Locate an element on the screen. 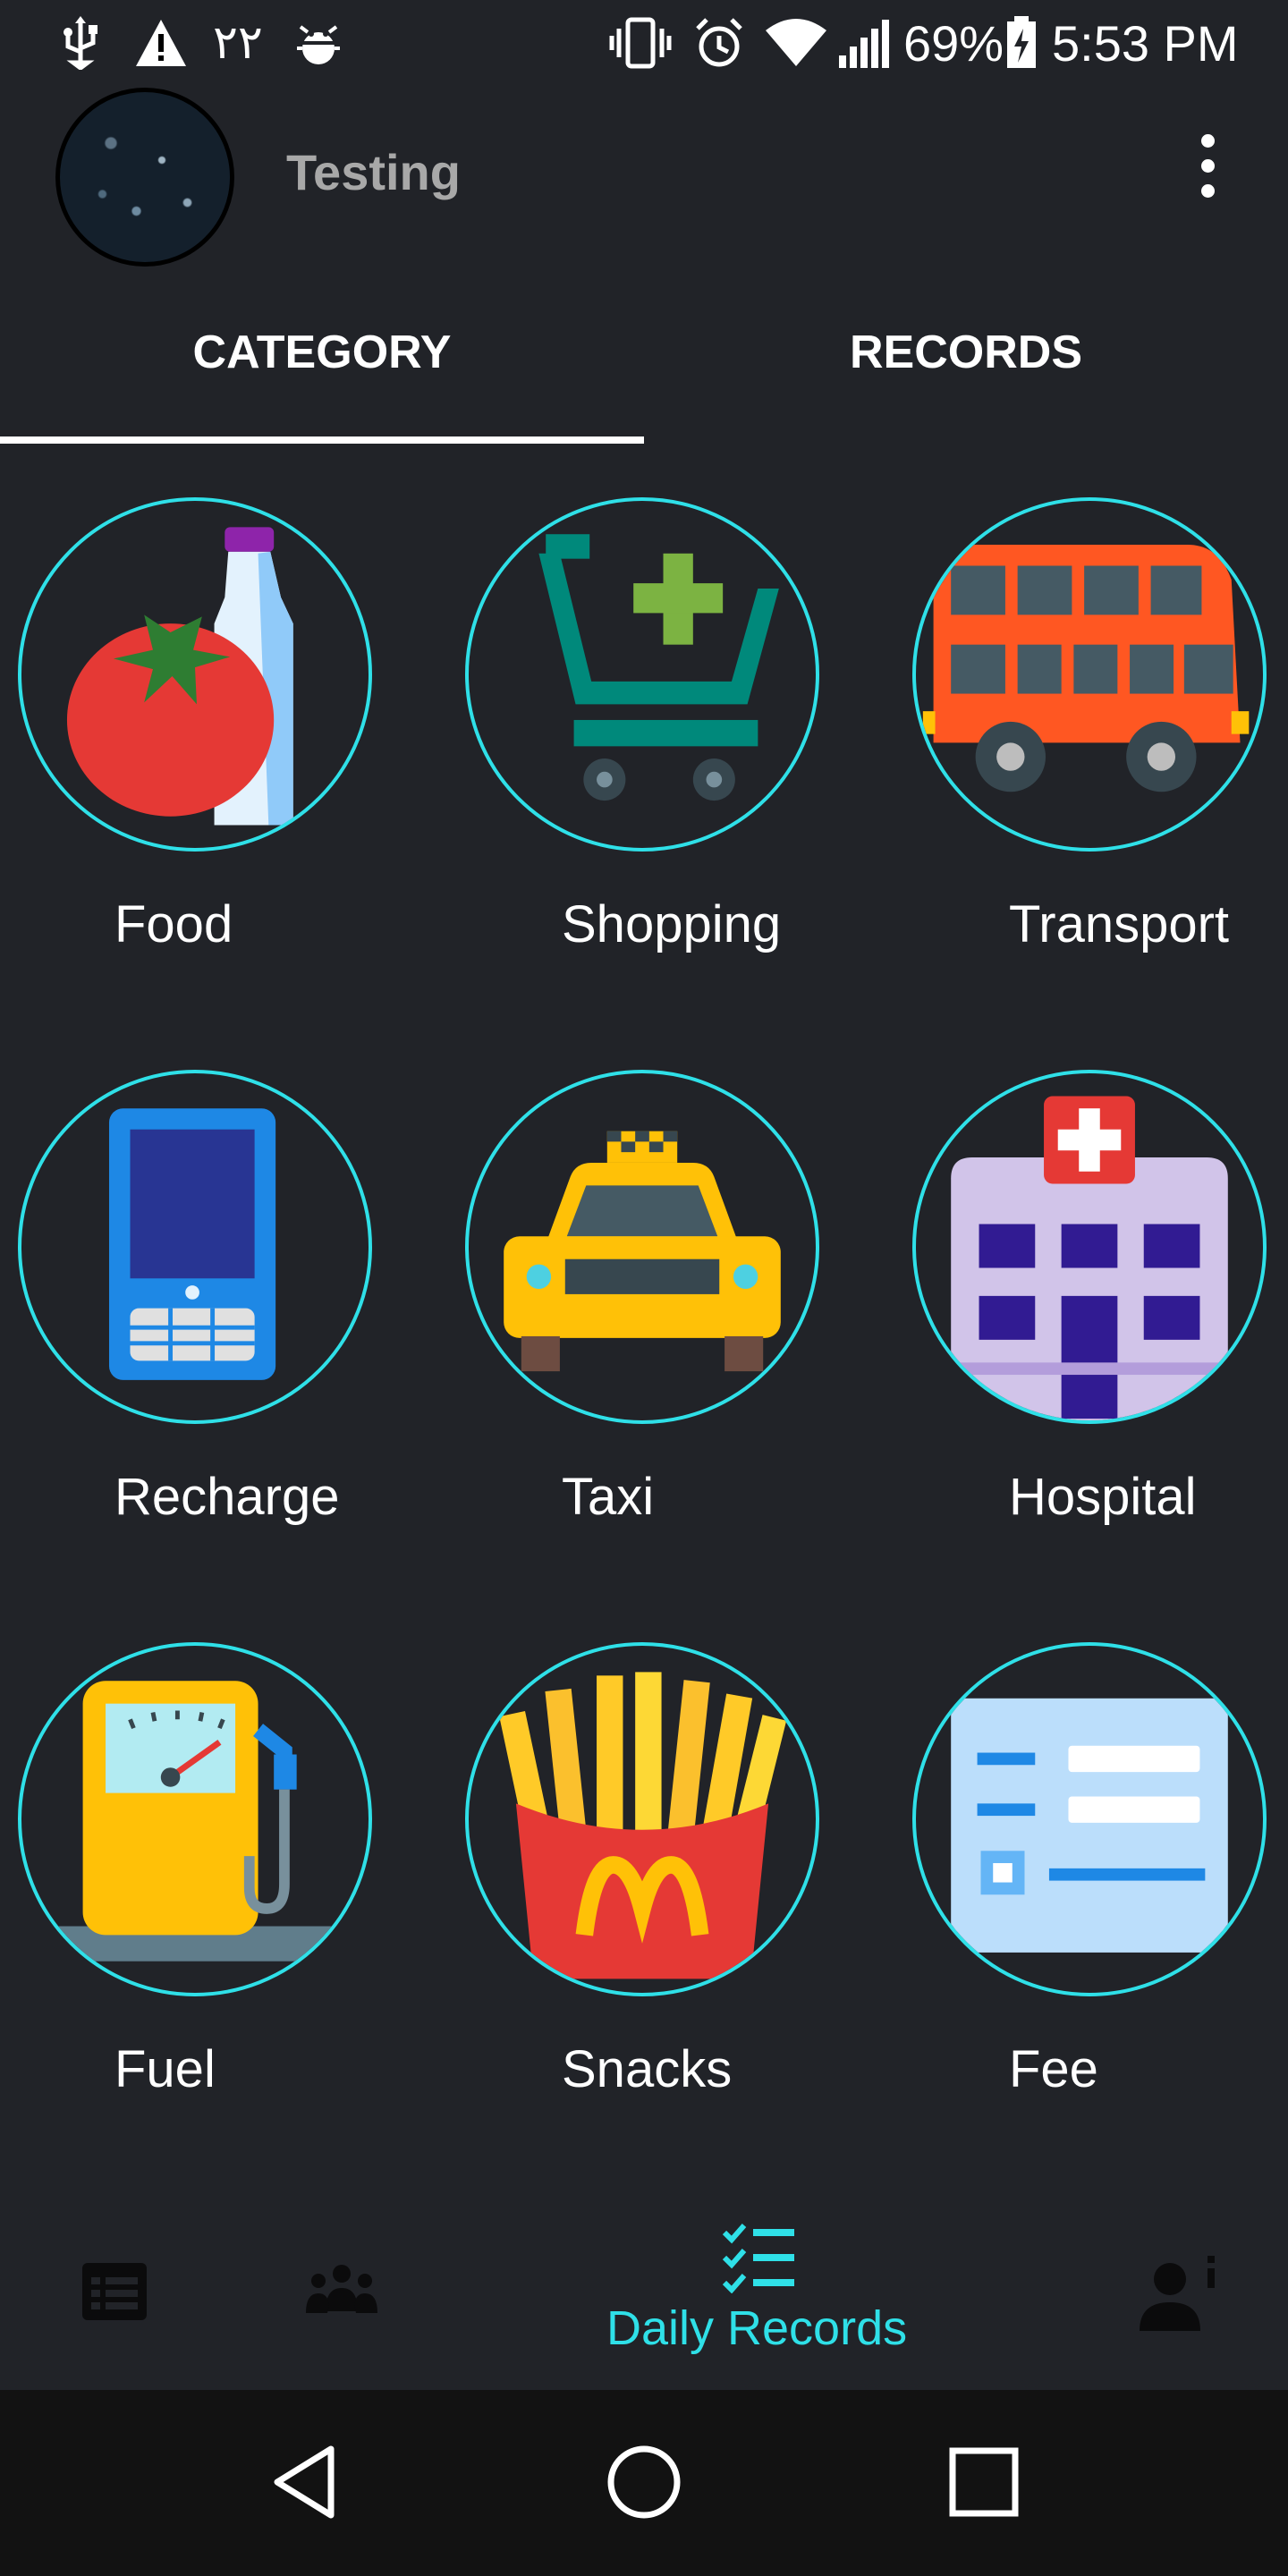 This screenshot has height=2576, width=1288. category-fuel: Fuel is located at coordinates (188, 1878).